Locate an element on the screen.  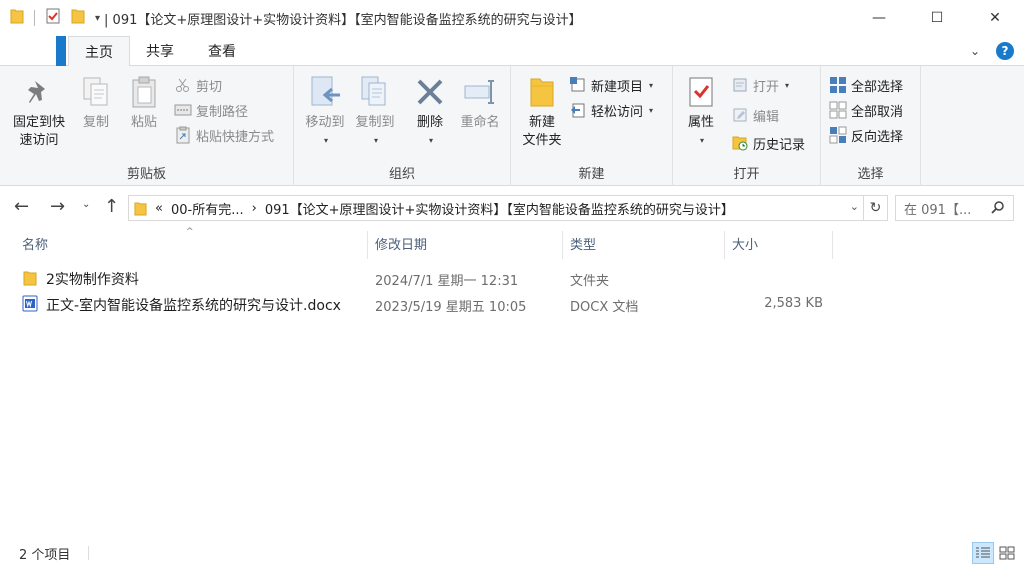
delete-button: 删除 ▾ is located at coordinates (430, 111).